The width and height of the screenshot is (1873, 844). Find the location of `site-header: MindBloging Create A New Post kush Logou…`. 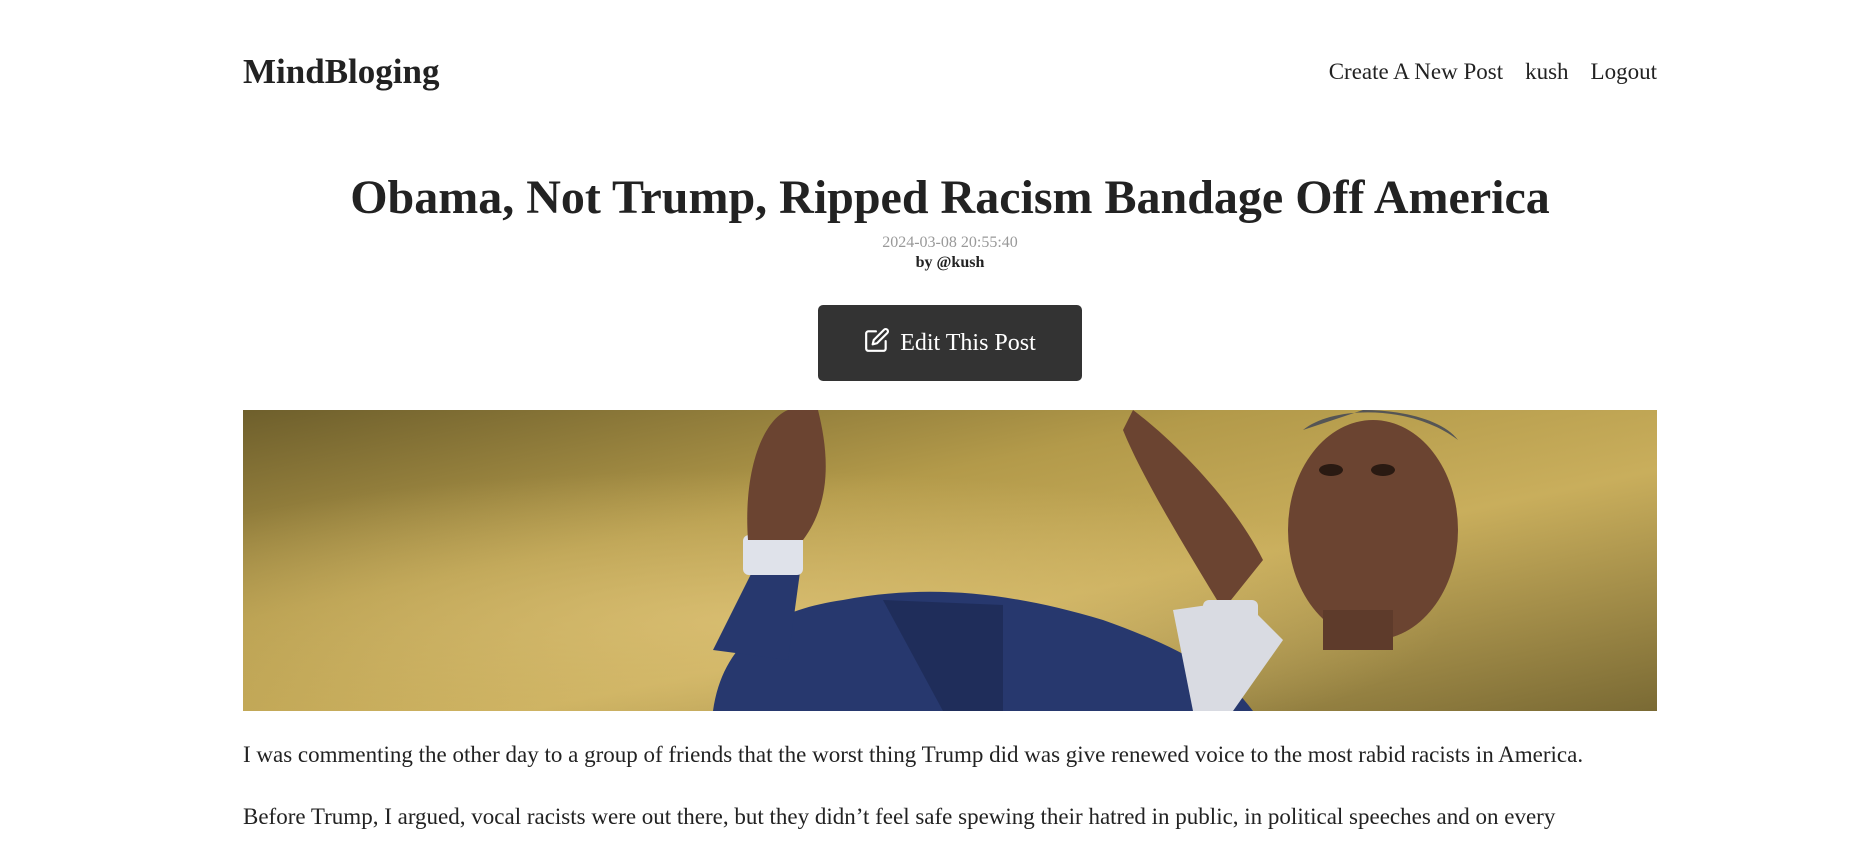

site-header: MindBloging Create A New Post kush Logou… is located at coordinates (950, 72).